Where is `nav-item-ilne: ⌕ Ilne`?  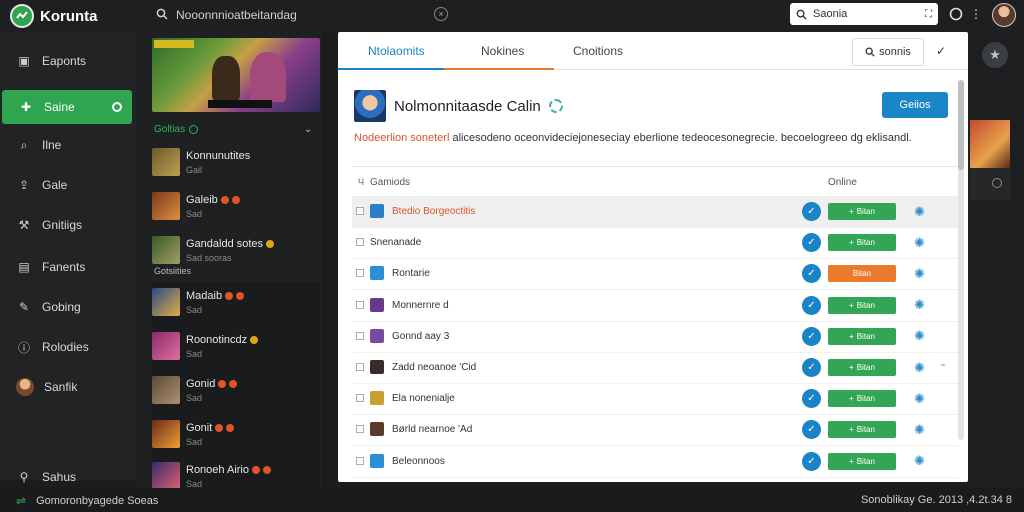 nav-item-ilne: ⌕ Ilne is located at coordinates (68, 145).